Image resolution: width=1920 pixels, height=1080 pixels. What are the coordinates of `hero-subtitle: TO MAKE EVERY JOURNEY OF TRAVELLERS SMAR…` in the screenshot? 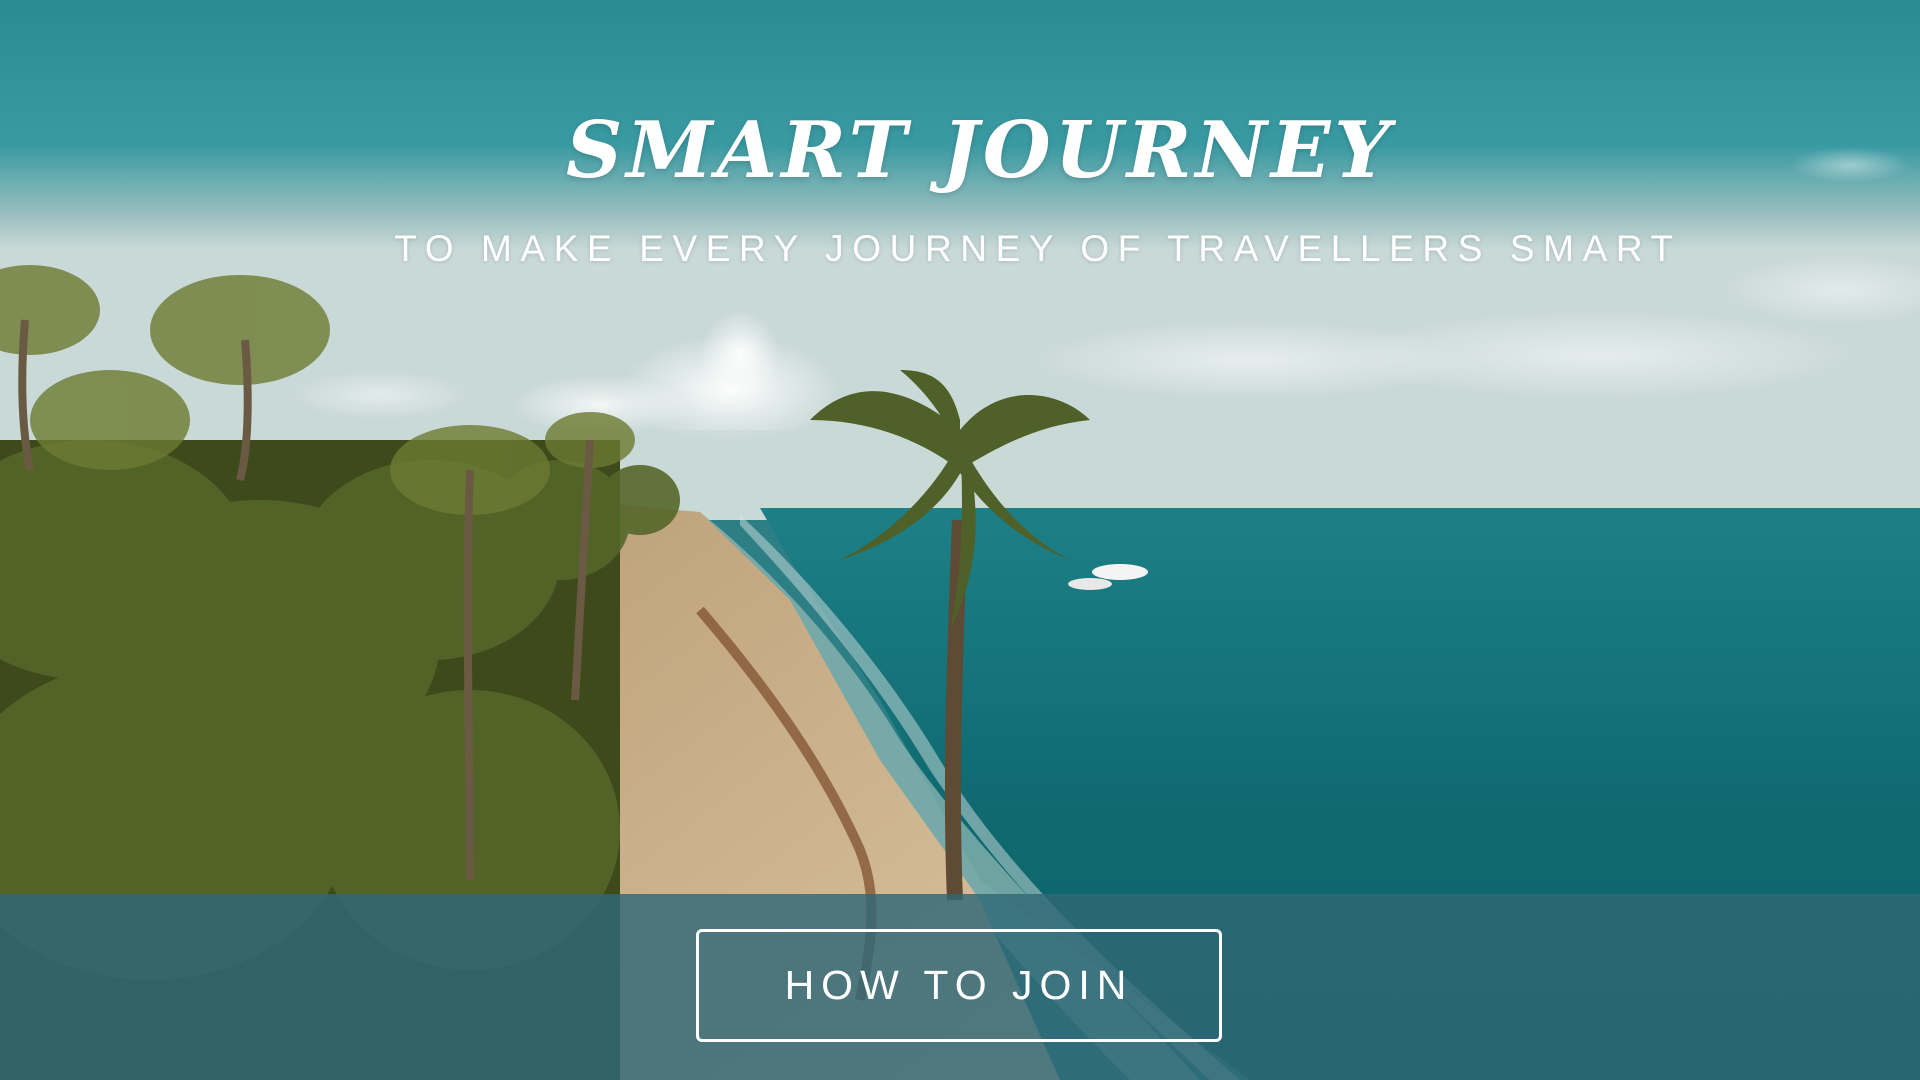 It's located at (1038, 248).